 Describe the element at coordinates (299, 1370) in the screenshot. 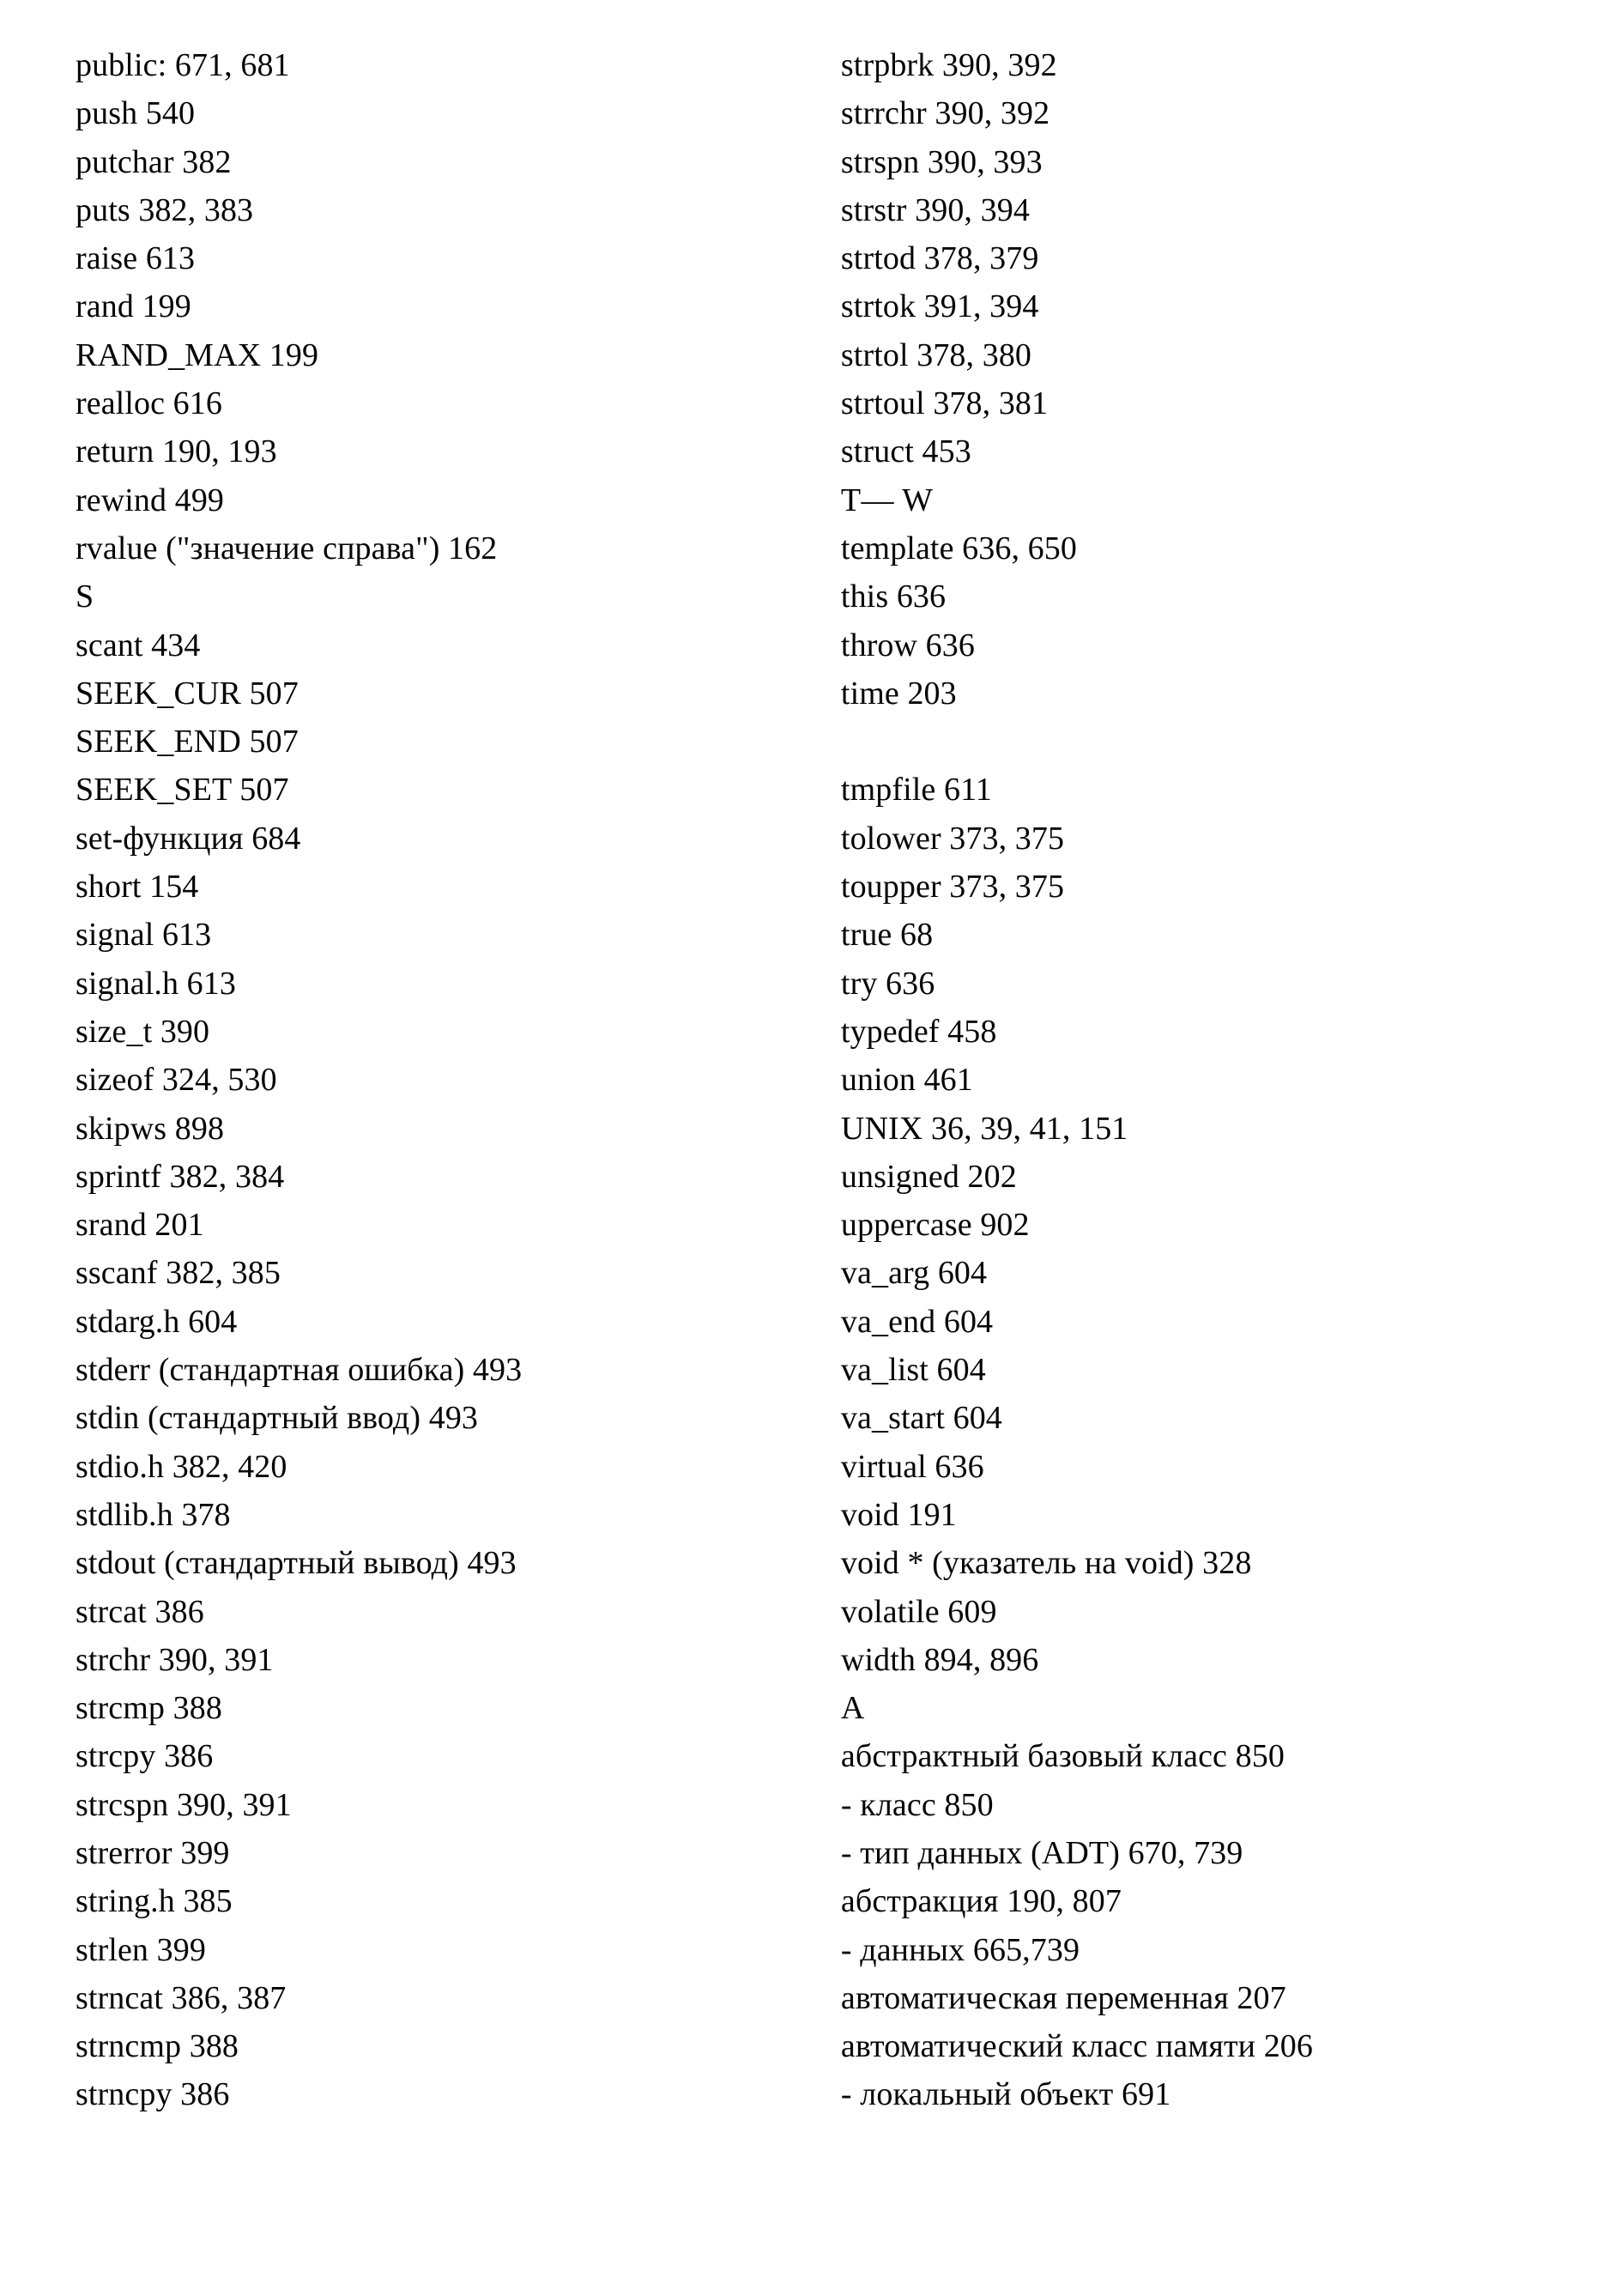

I see `index-entry: stderr (стандартная ошибка) 493` at that location.